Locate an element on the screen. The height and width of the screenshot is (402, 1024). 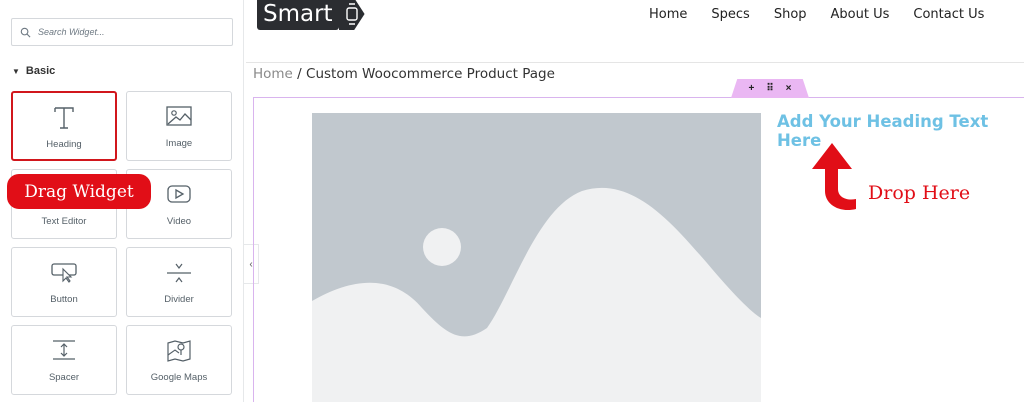
widget-spacer: Spacer is located at coordinates (64, 360).